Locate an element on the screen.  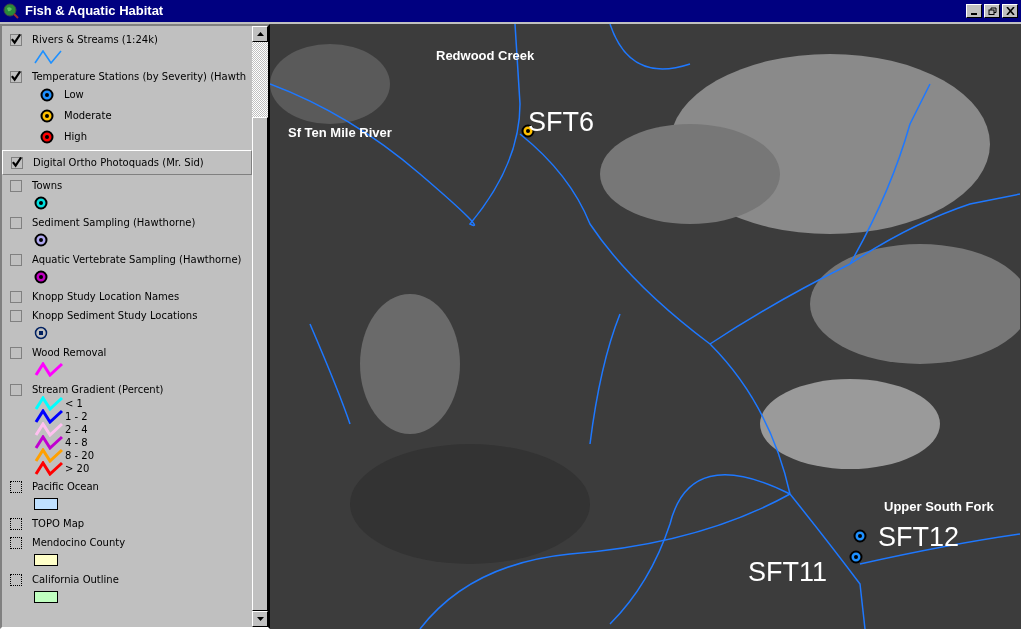
layer-name: Towns is located at coordinates (47, 186).